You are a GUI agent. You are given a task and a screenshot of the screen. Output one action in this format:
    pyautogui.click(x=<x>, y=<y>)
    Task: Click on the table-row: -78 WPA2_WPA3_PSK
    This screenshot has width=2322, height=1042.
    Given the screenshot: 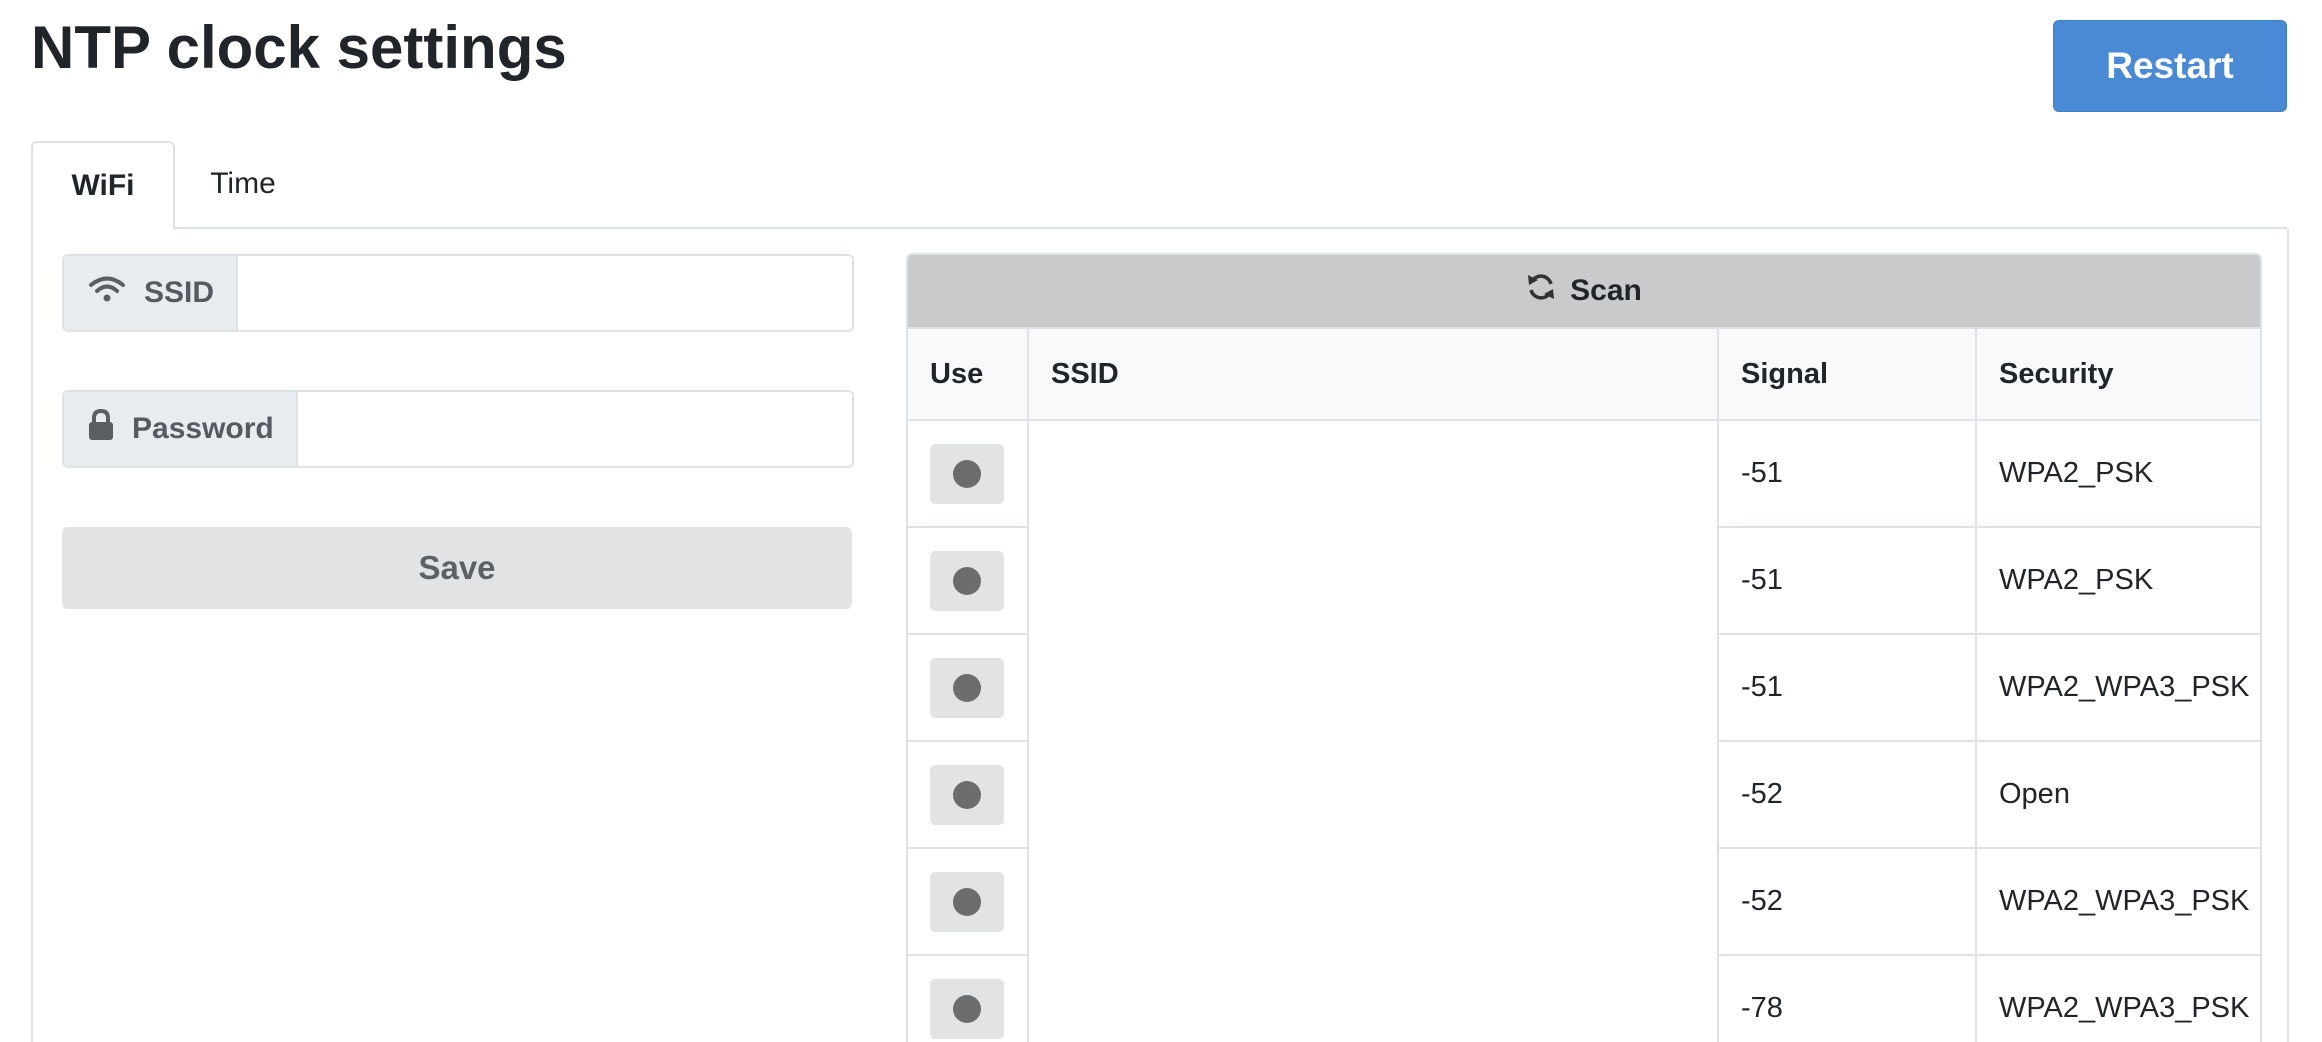 What is the action you would take?
    pyautogui.click(x=1584, y=998)
    